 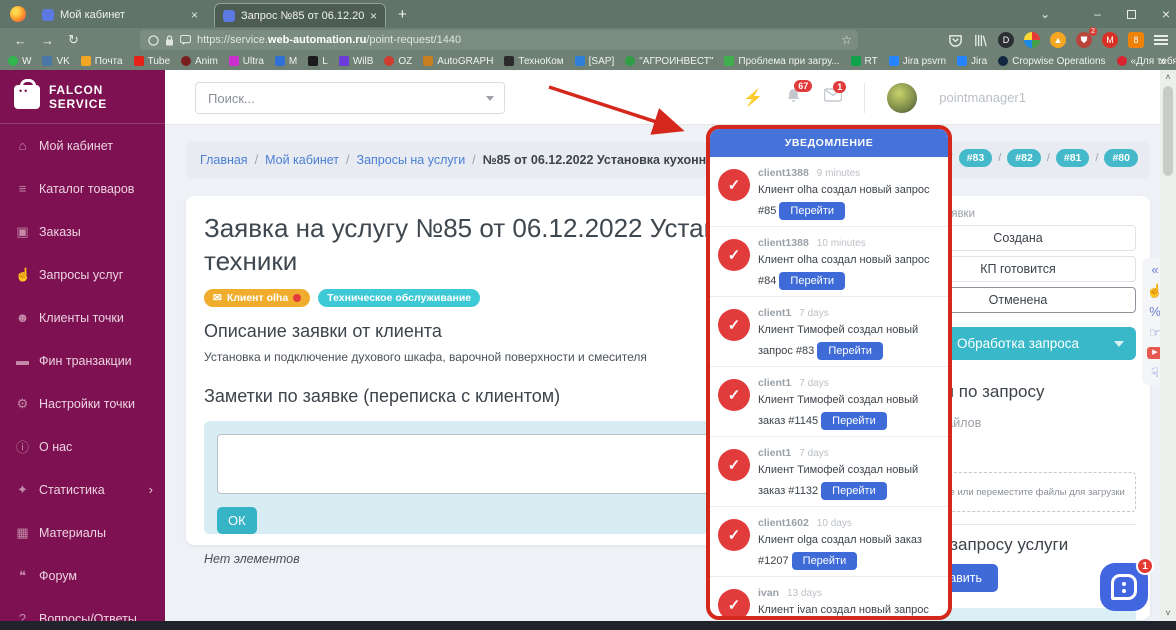 I want to click on bookmark: WilB, so click(x=355, y=61).